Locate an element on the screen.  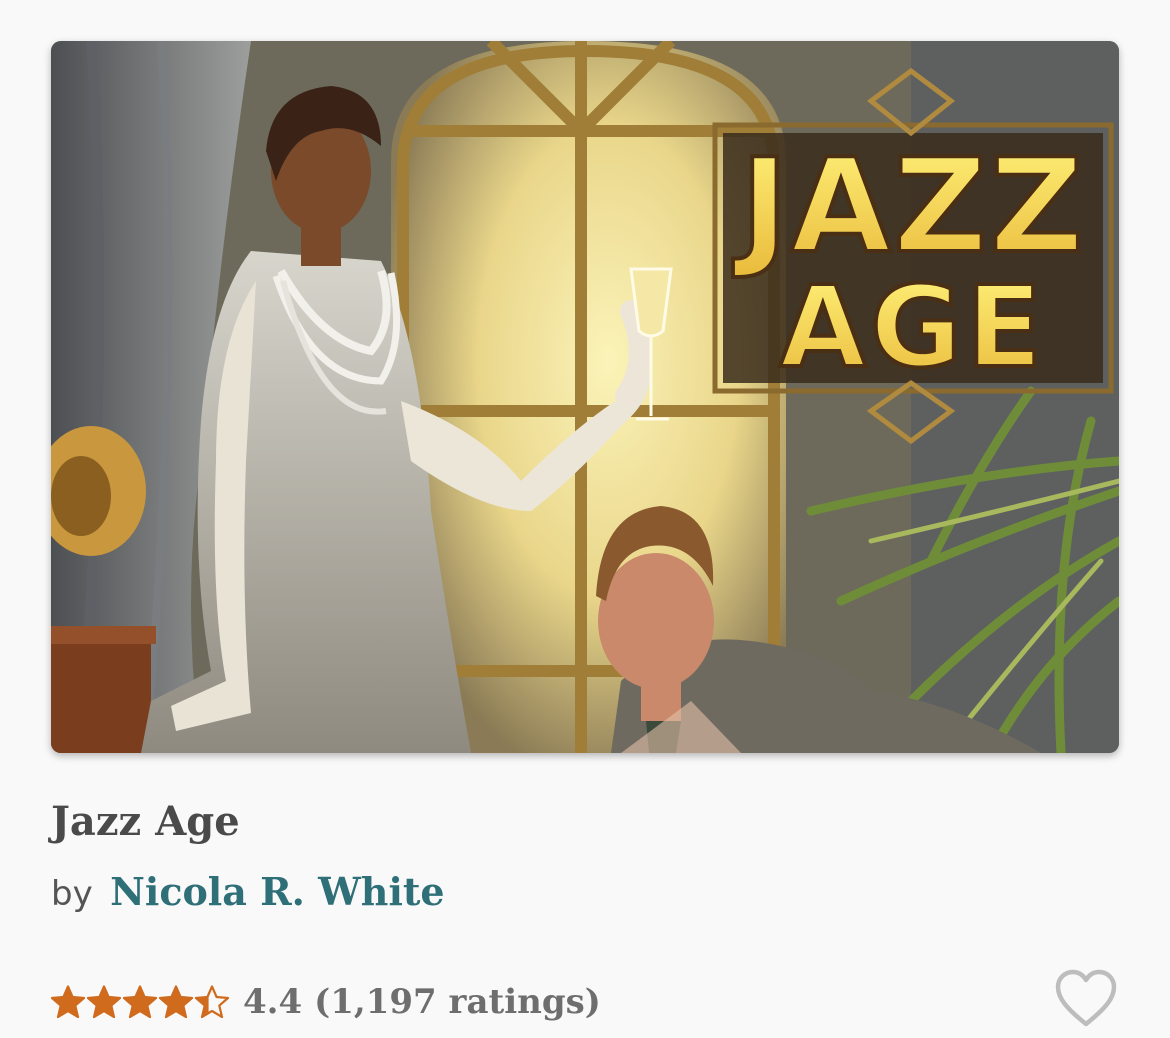
byline: by Nicola R. White is located at coordinates (248, 893).